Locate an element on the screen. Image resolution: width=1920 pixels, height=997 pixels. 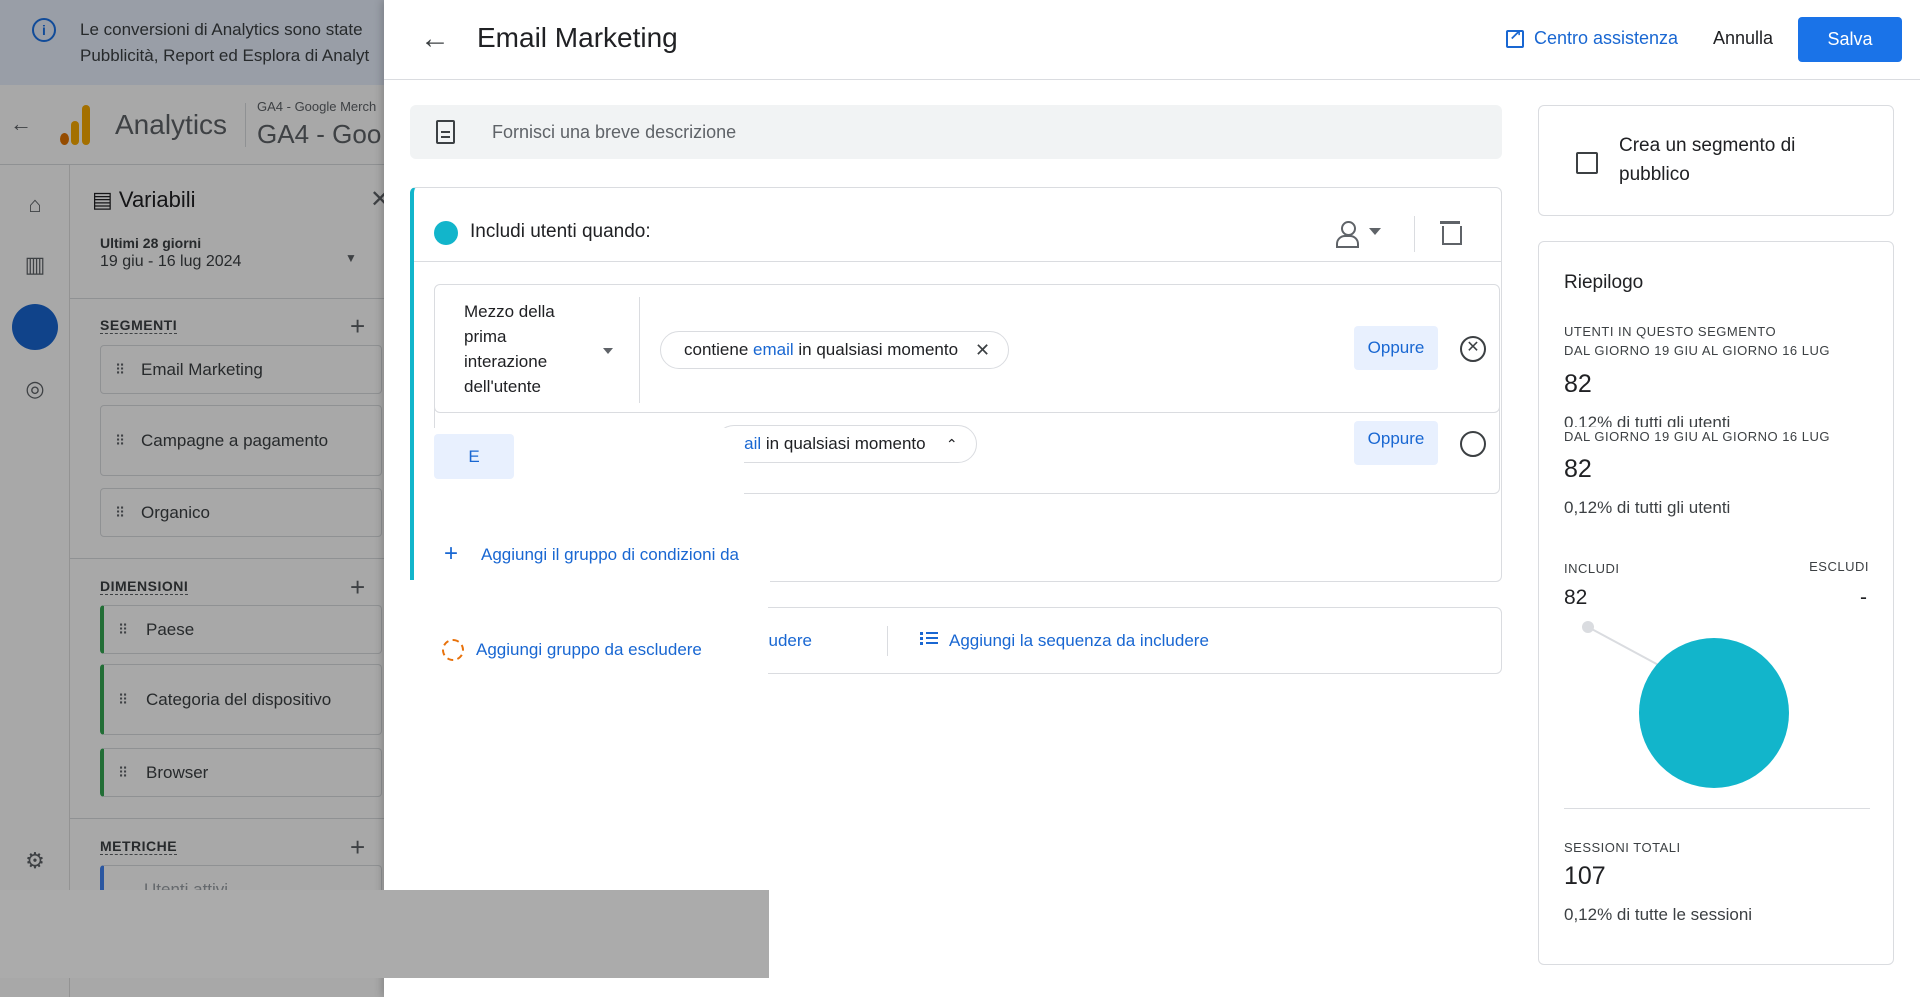
segment-pie-chart is located at coordinates (1685, 704).